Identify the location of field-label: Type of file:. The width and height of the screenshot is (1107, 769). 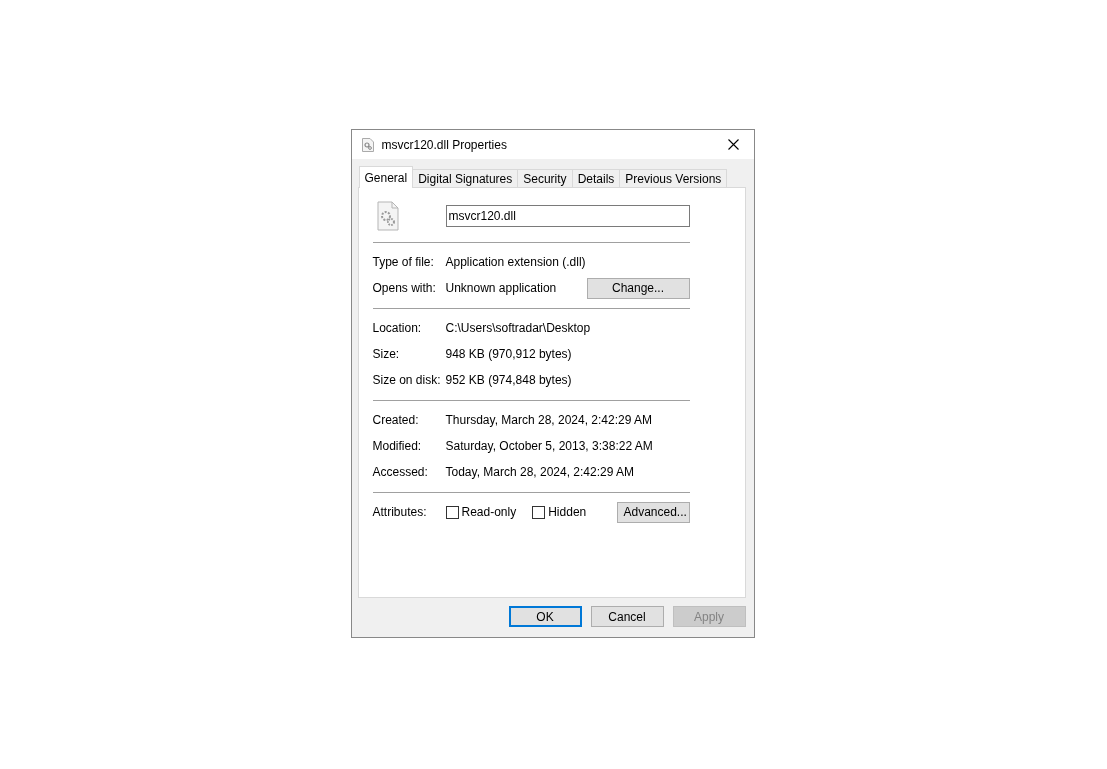
(403, 262).